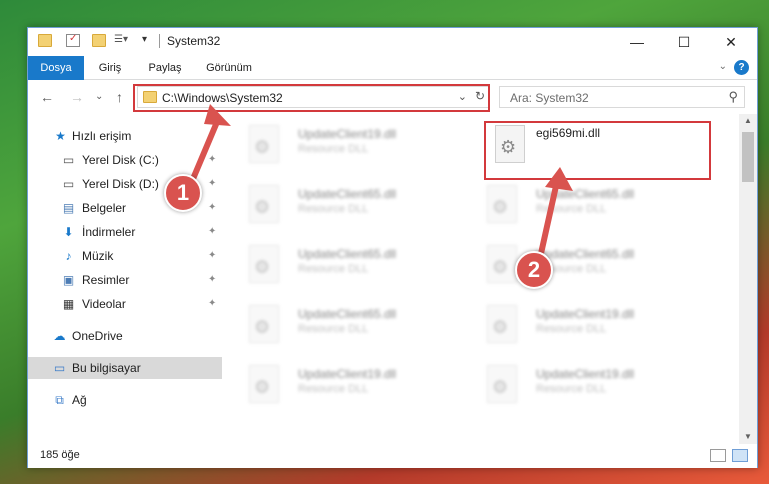 The image size is (769, 484). Describe the element at coordinates (748, 437) in the screenshot. I see `scroll-down-icon: ▼` at that location.